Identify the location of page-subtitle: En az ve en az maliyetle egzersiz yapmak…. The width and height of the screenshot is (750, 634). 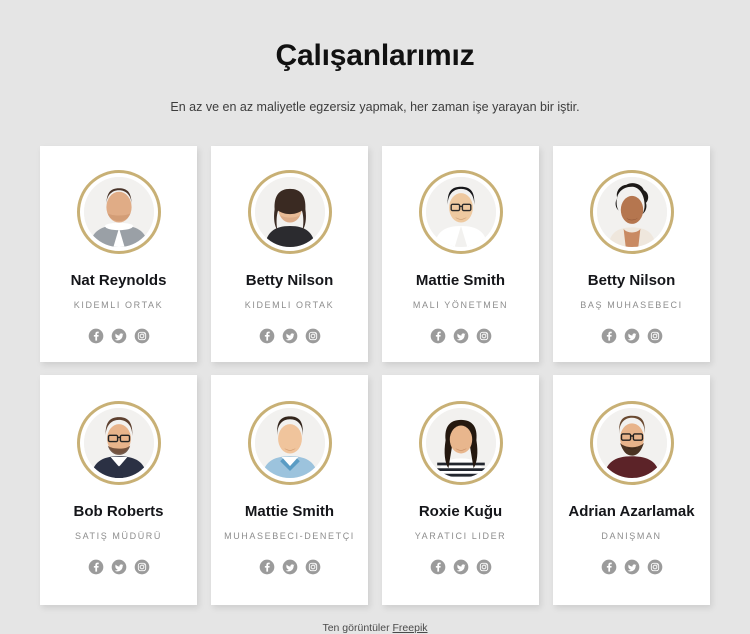
(375, 107).